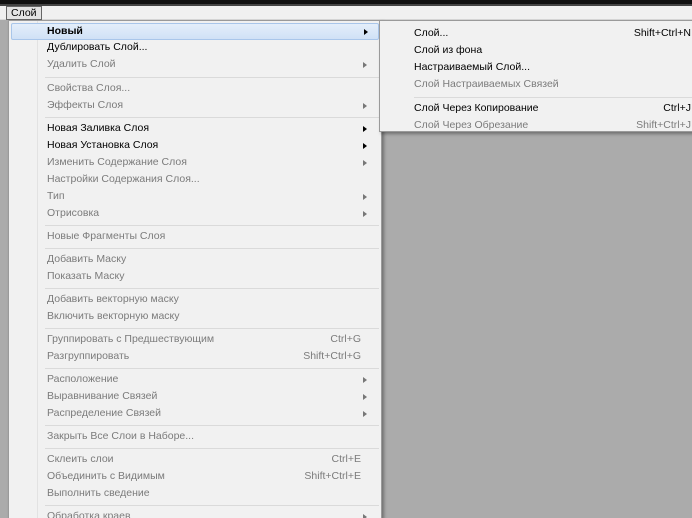 This screenshot has width=692, height=518. What do you see at coordinates (486, 84) in the screenshot?
I see `submenu-item-label: Слой Настраиваемых Связей` at bounding box center [486, 84].